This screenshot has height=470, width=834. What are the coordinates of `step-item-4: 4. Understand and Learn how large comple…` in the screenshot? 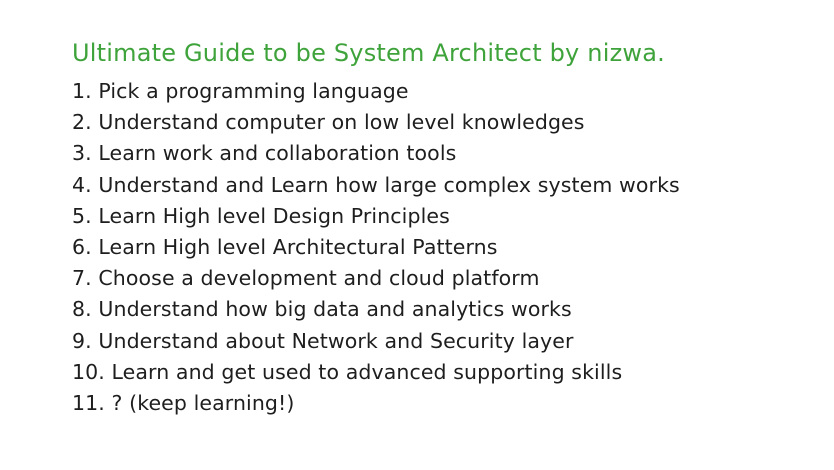 It's located at (376, 184).